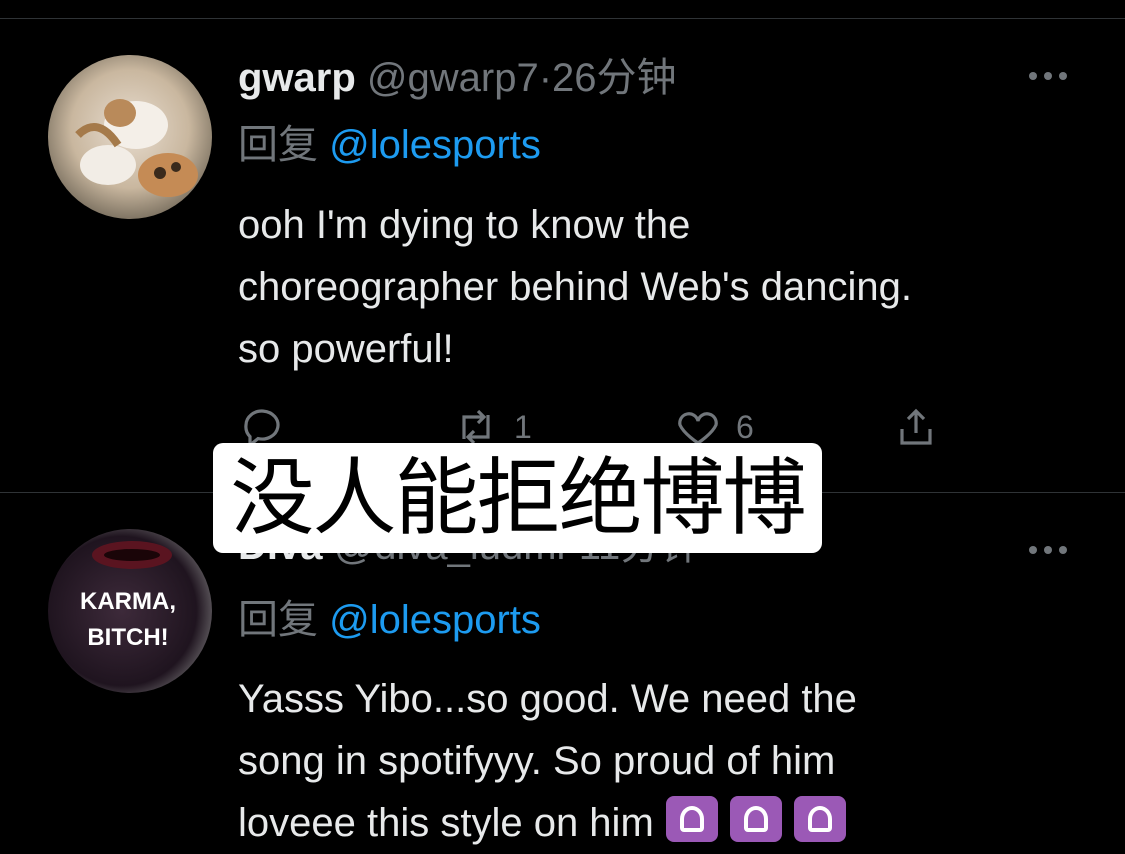 Image resolution: width=1125 pixels, height=854 pixels. What do you see at coordinates (658, 823) in the screenshot?
I see `tweet-text-line-last: loveee this style on him` at bounding box center [658, 823].